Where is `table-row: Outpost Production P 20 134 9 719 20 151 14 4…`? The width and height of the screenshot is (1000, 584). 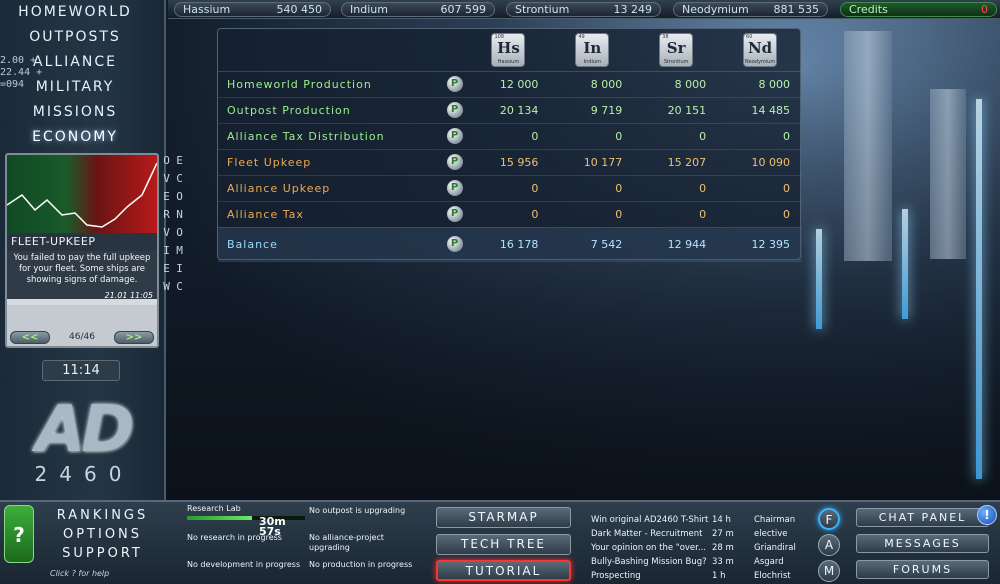 table-row: Outpost Production P 20 134 9 719 20 151 14 4… is located at coordinates (510, 110).